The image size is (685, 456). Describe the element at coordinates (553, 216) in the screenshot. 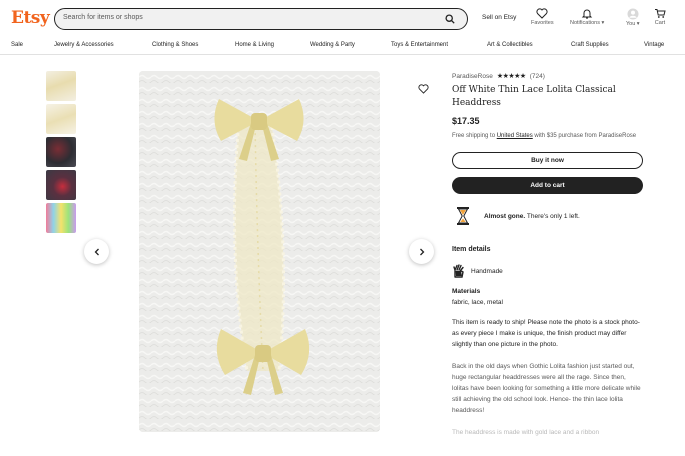

I see `stock-remaining-text: There's only 1 left.` at that location.